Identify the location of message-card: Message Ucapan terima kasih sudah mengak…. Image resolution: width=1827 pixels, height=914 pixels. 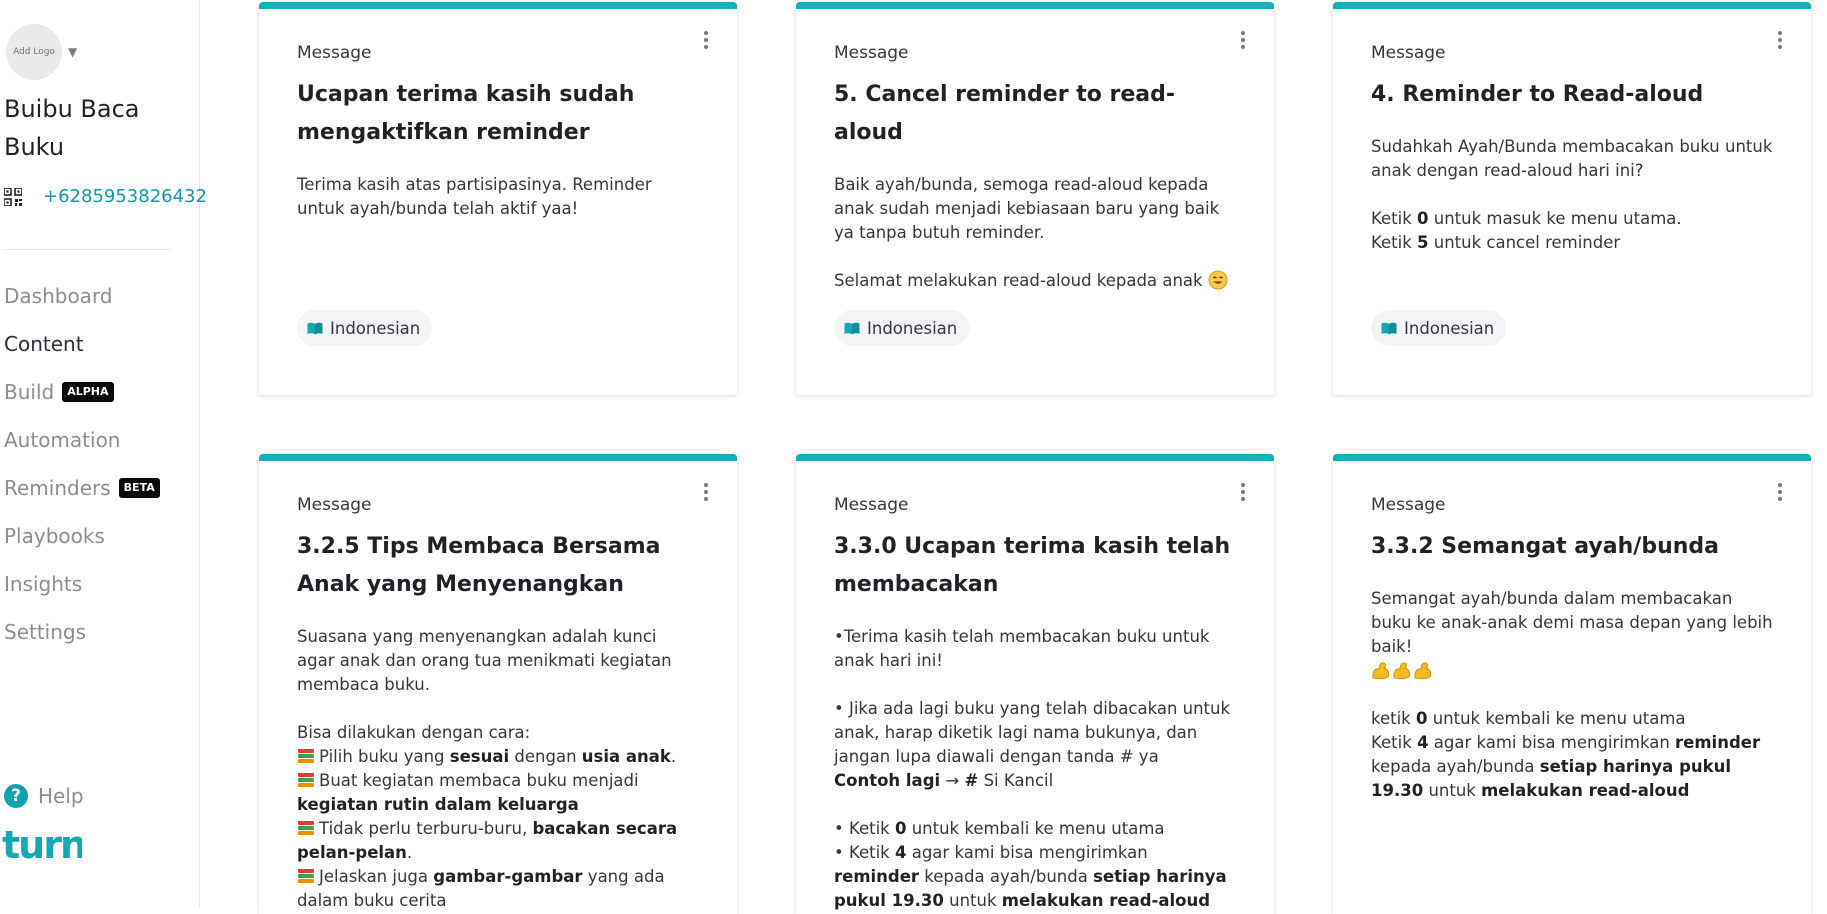
(498, 198).